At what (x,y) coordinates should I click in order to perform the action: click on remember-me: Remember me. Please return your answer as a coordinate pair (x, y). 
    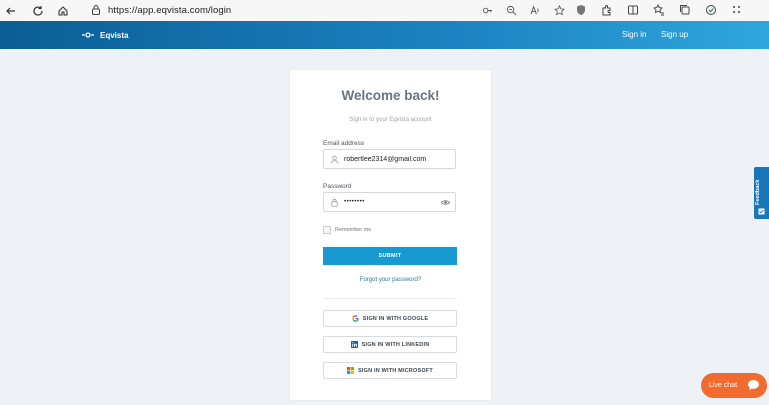
    Looking at the image, I should click on (347, 230).